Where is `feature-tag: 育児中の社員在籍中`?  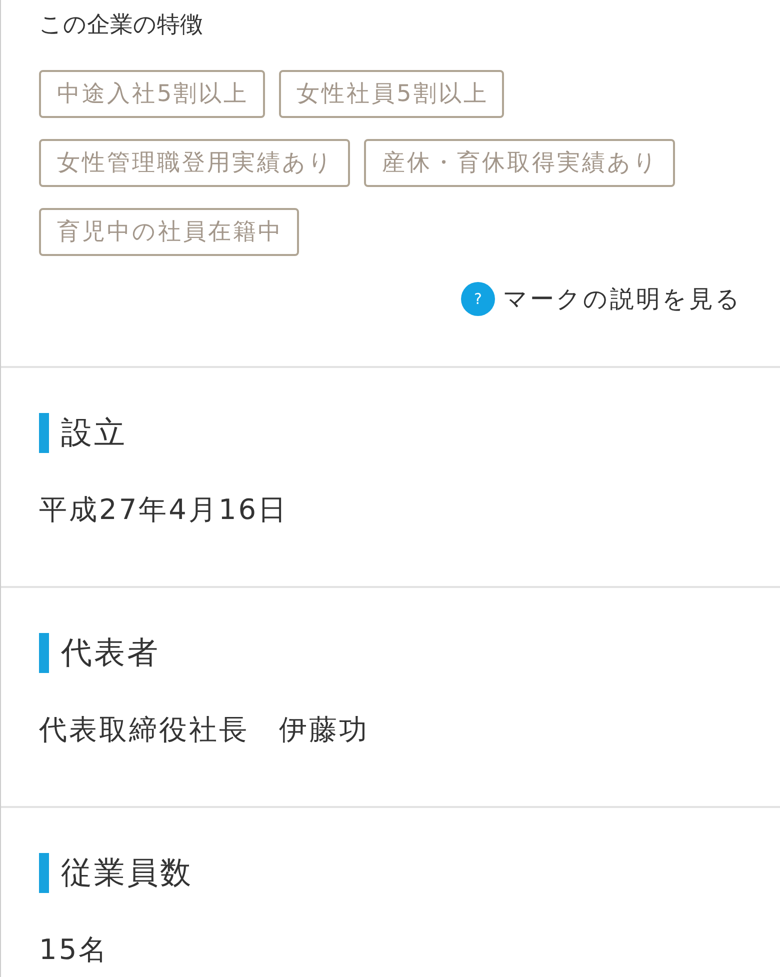
feature-tag: 育児中の社員在籍中 is located at coordinates (169, 232).